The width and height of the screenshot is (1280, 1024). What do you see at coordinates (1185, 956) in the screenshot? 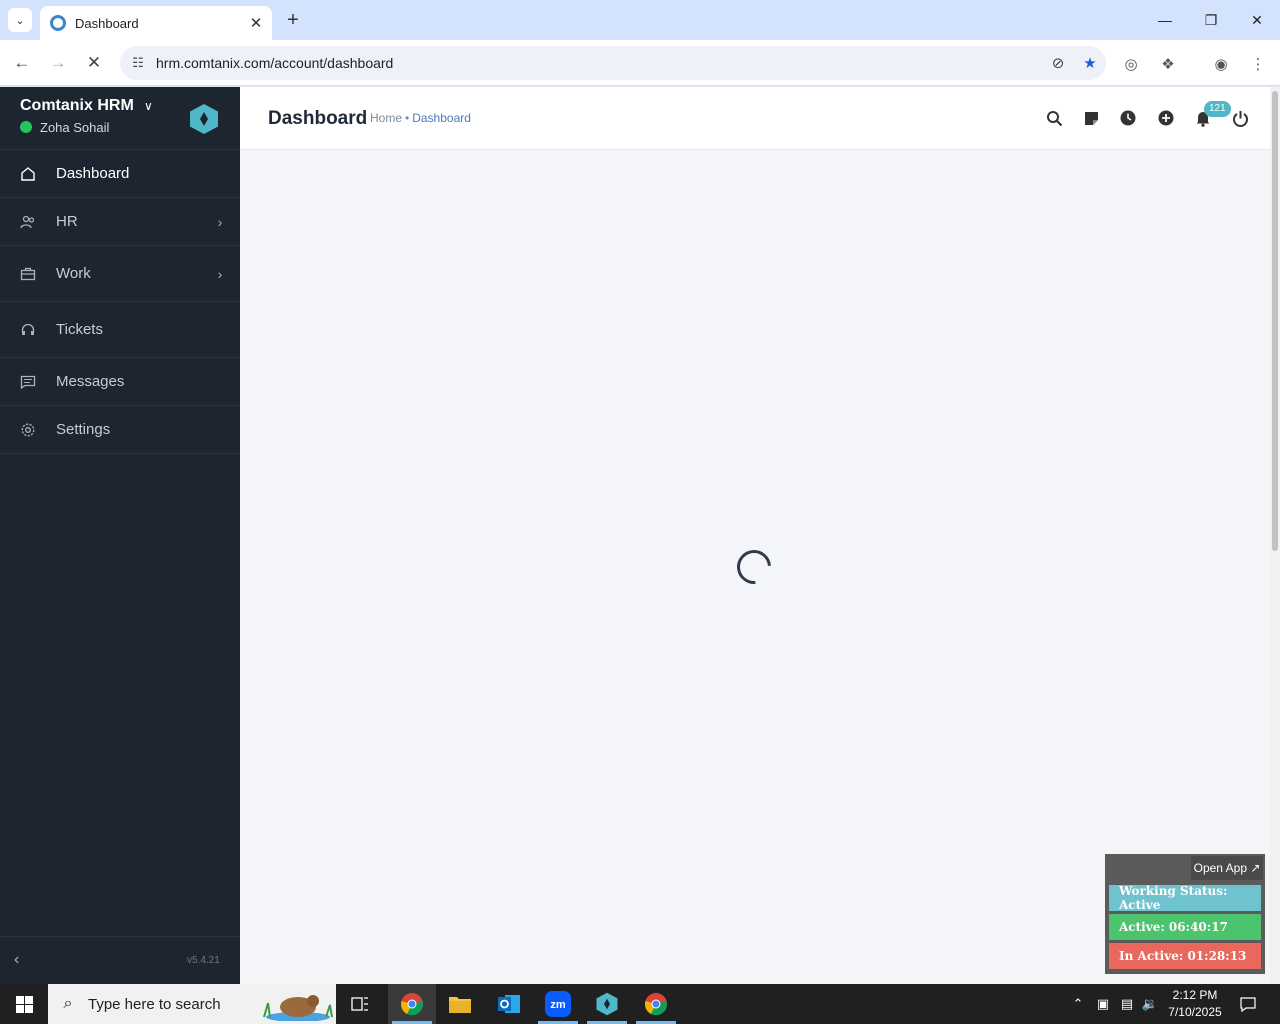
I see `inactive-time: In Active: 01:28:13` at bounding box center [1185, 956].